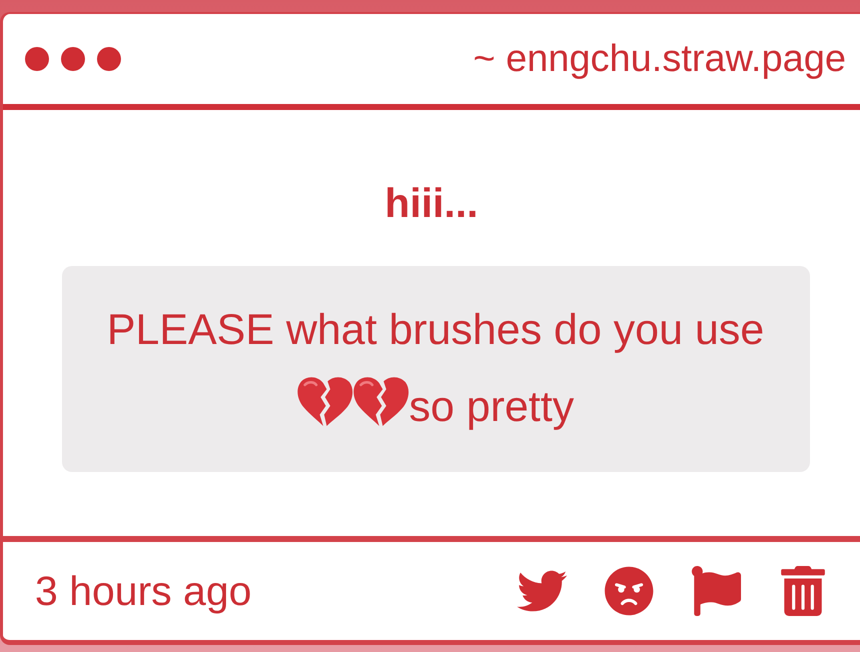  Describe the element at coordinates (435, 330) in the screenshot. I see `message-text: PLEASE what brushes do you use` at that location.